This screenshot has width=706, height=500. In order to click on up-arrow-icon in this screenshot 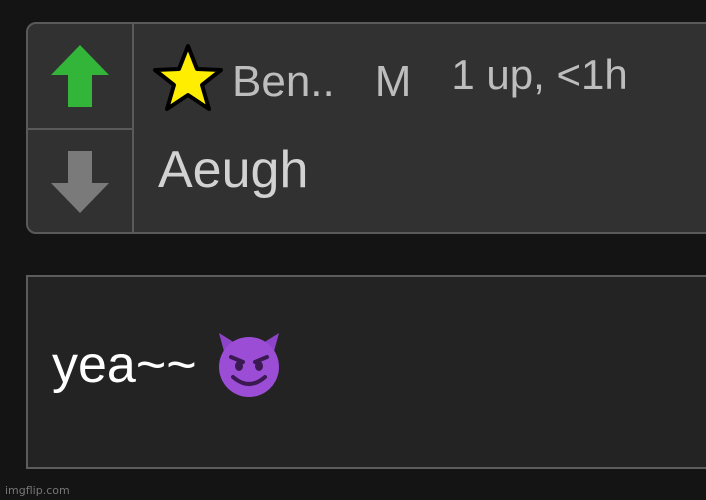, I will do `click(80, 76)`.